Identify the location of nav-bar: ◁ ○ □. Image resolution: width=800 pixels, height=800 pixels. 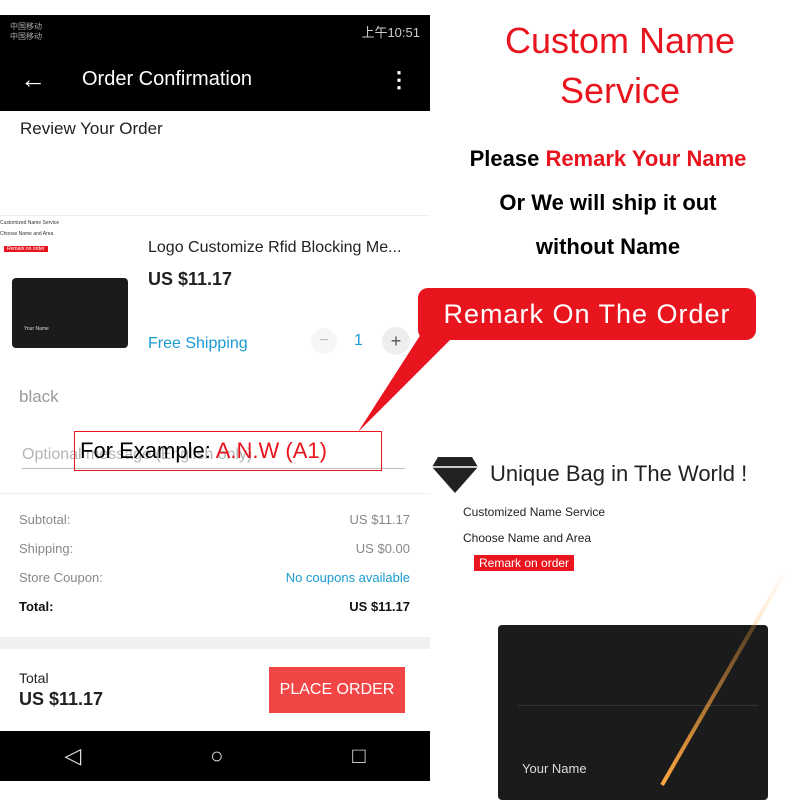
(215, 756).